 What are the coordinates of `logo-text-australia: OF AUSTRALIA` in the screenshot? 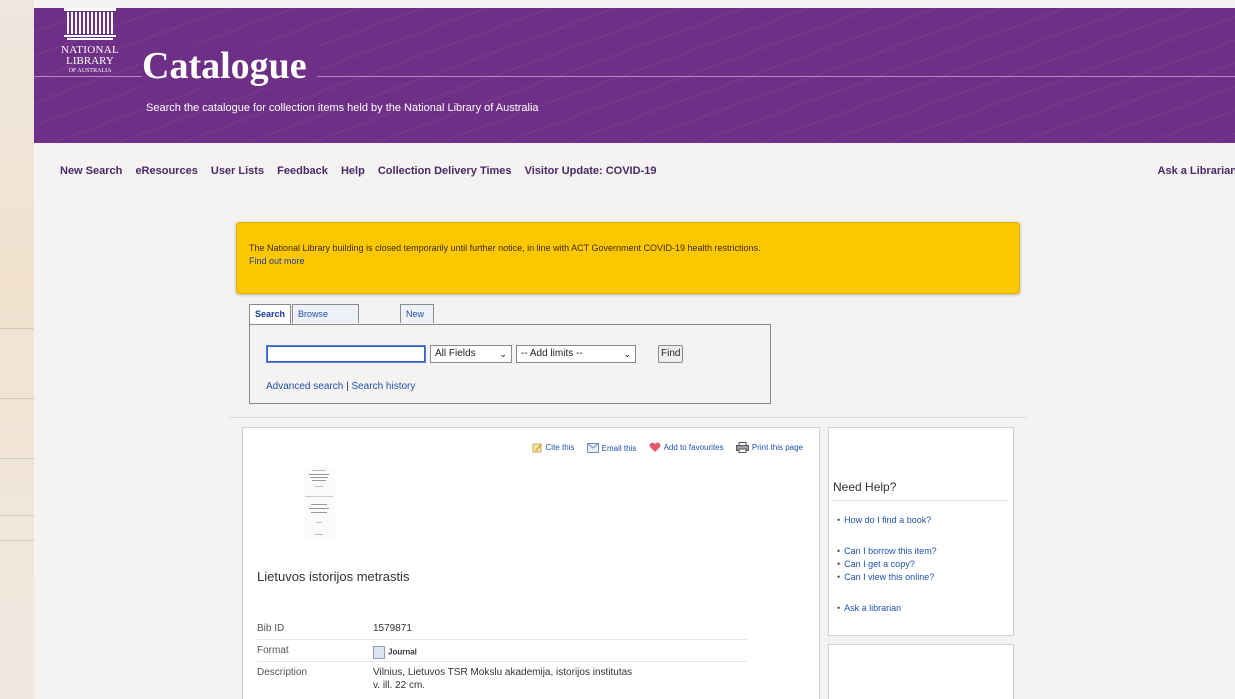 It's located at (90, 71).